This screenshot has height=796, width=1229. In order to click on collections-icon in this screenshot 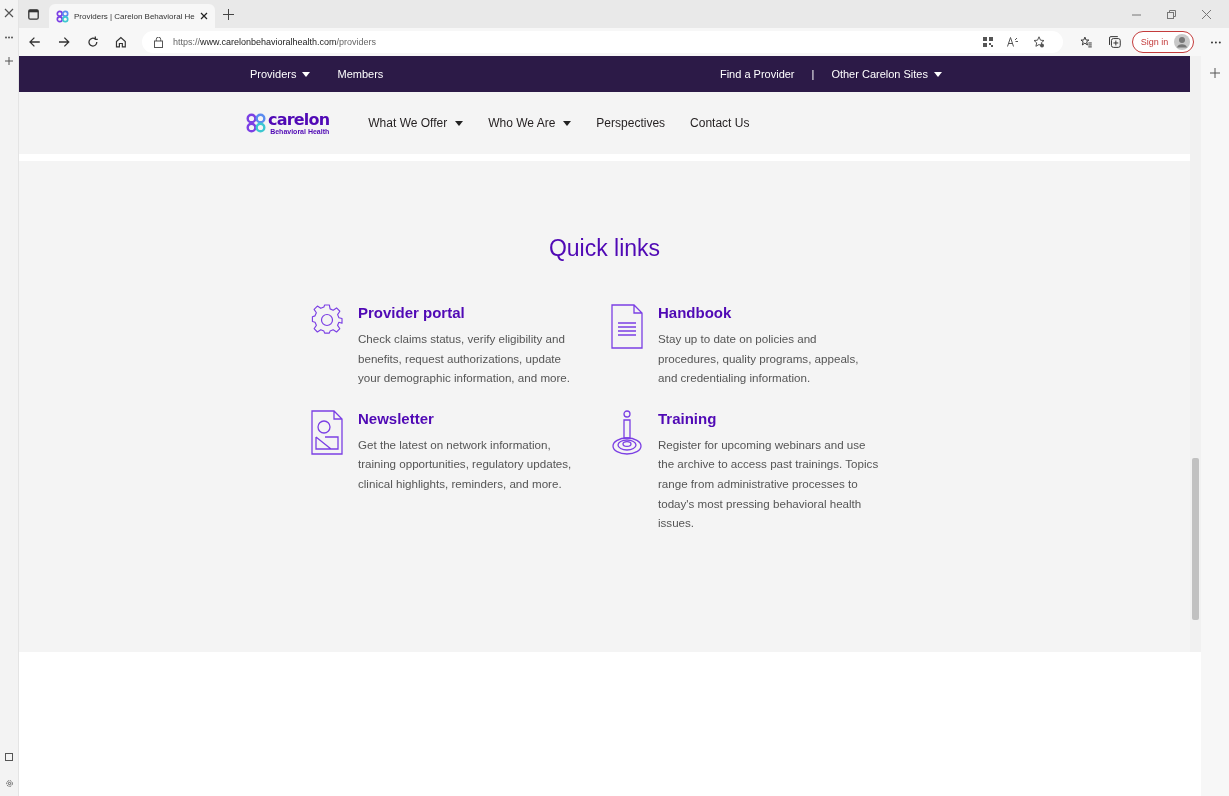, I will do `click(1114, 42)`.